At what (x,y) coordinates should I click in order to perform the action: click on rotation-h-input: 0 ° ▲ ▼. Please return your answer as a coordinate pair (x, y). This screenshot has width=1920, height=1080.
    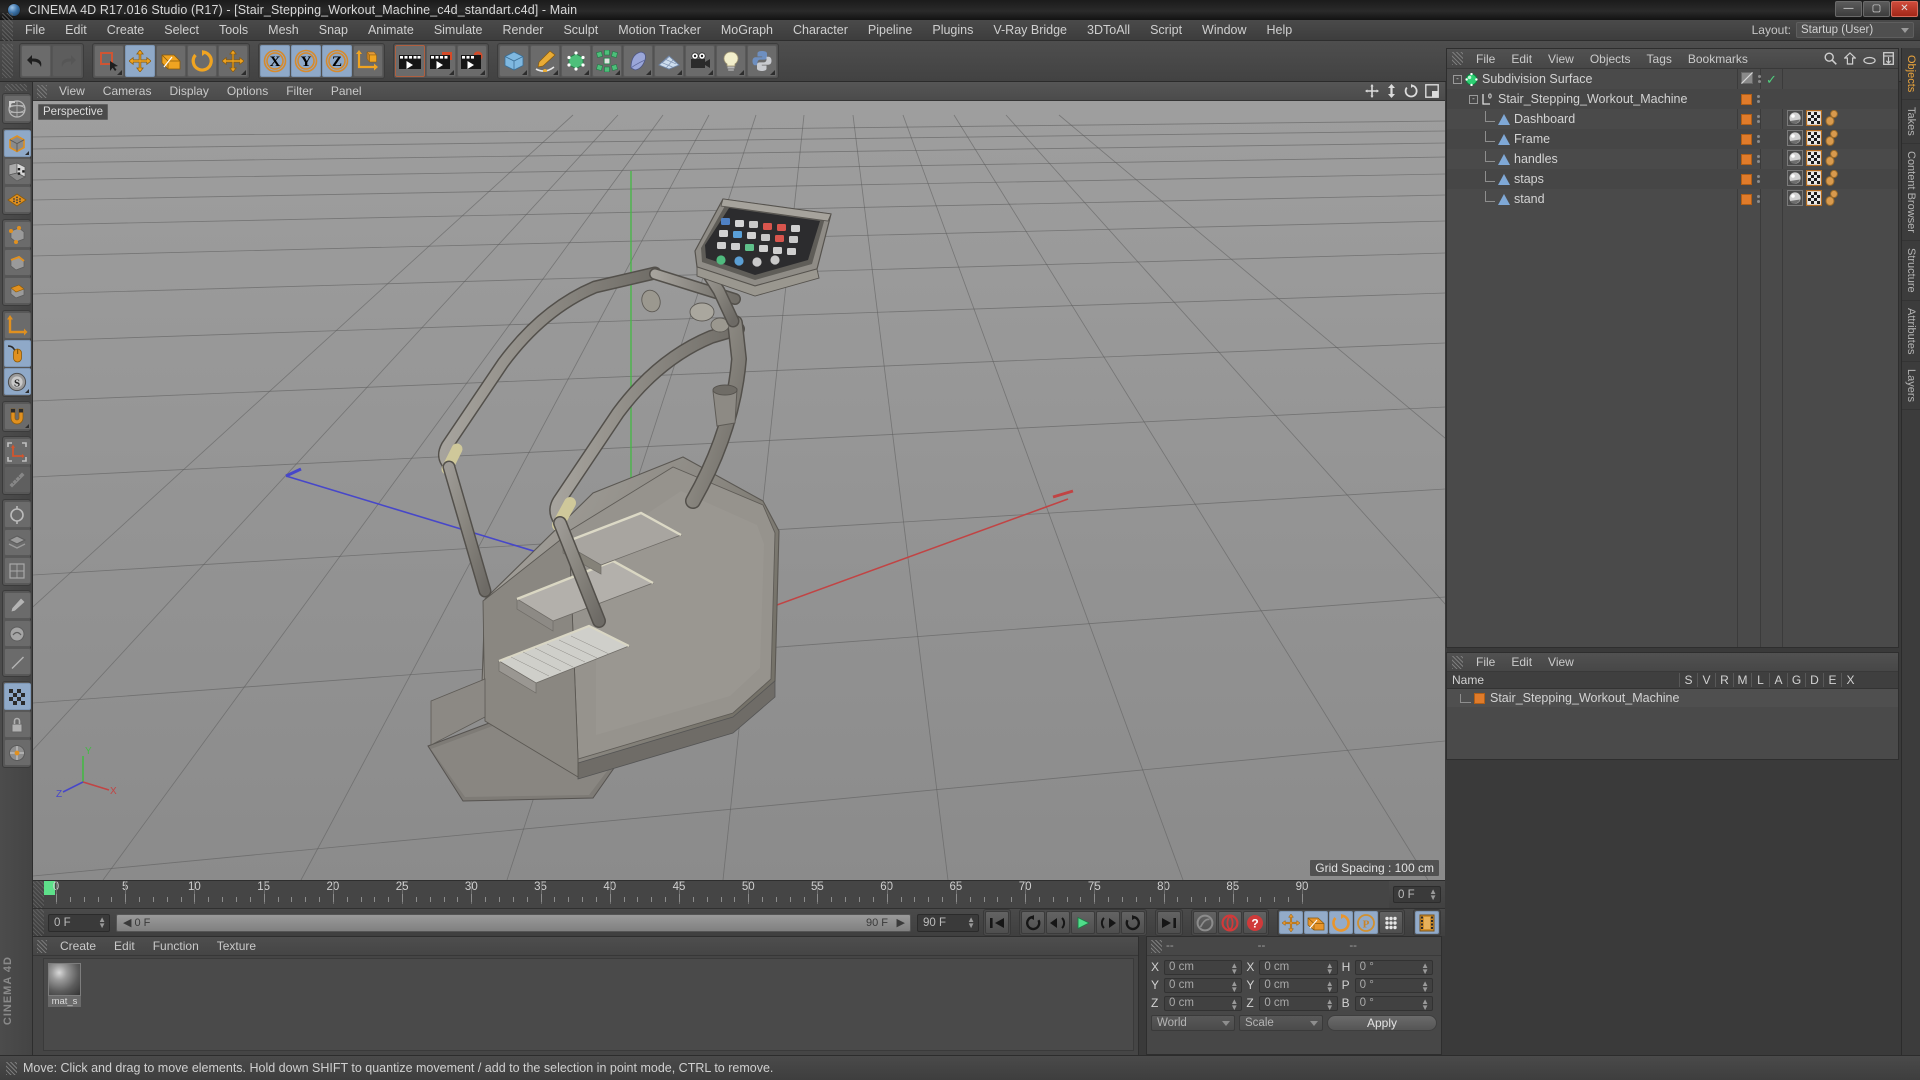
    Looking at the image, I should click on (1393, 967).